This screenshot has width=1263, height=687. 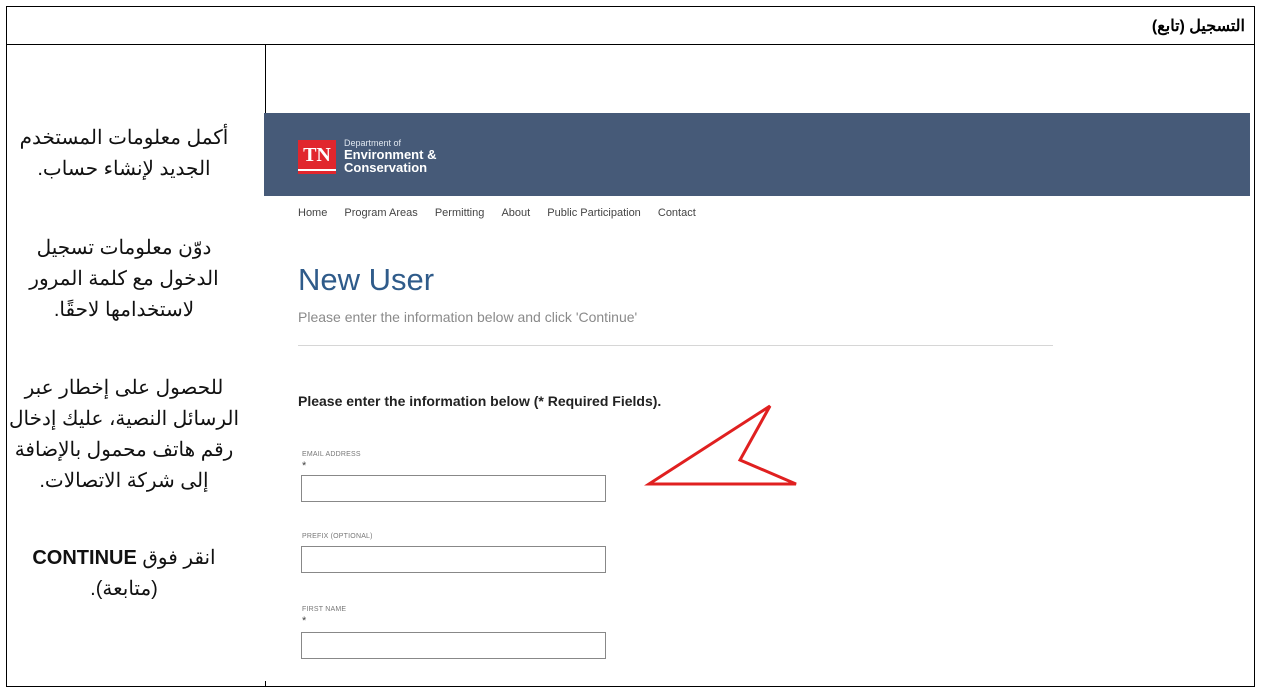 I want to click on nav-home: Home, so click(x=312, y=213).